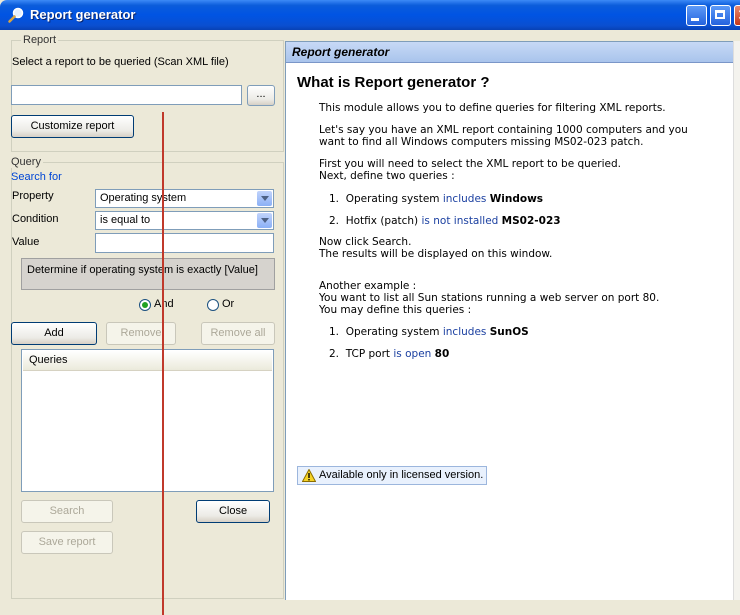 This screenshot has height=615, width=740. Describe the element at coordinates (737, 15) in the screenshot. I see `close-window-button: ✕` at that location.